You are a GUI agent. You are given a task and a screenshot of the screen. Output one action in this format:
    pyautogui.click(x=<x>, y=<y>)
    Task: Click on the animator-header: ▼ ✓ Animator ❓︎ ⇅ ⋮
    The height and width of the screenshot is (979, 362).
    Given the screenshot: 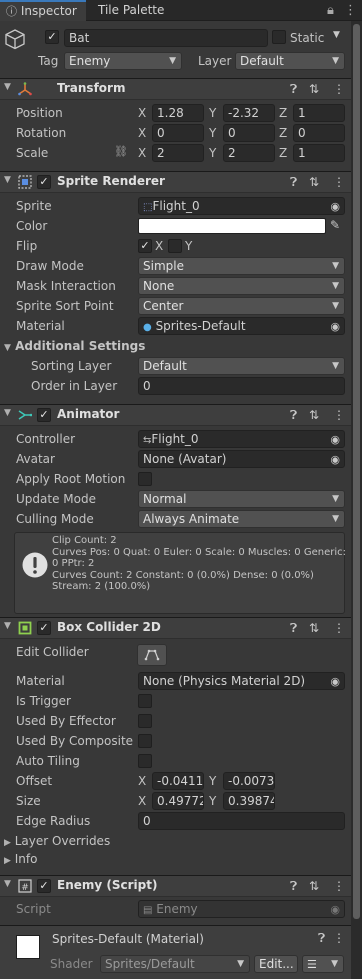 What is the action you would take?
    pyautogui.click(x=175, y=415)
    